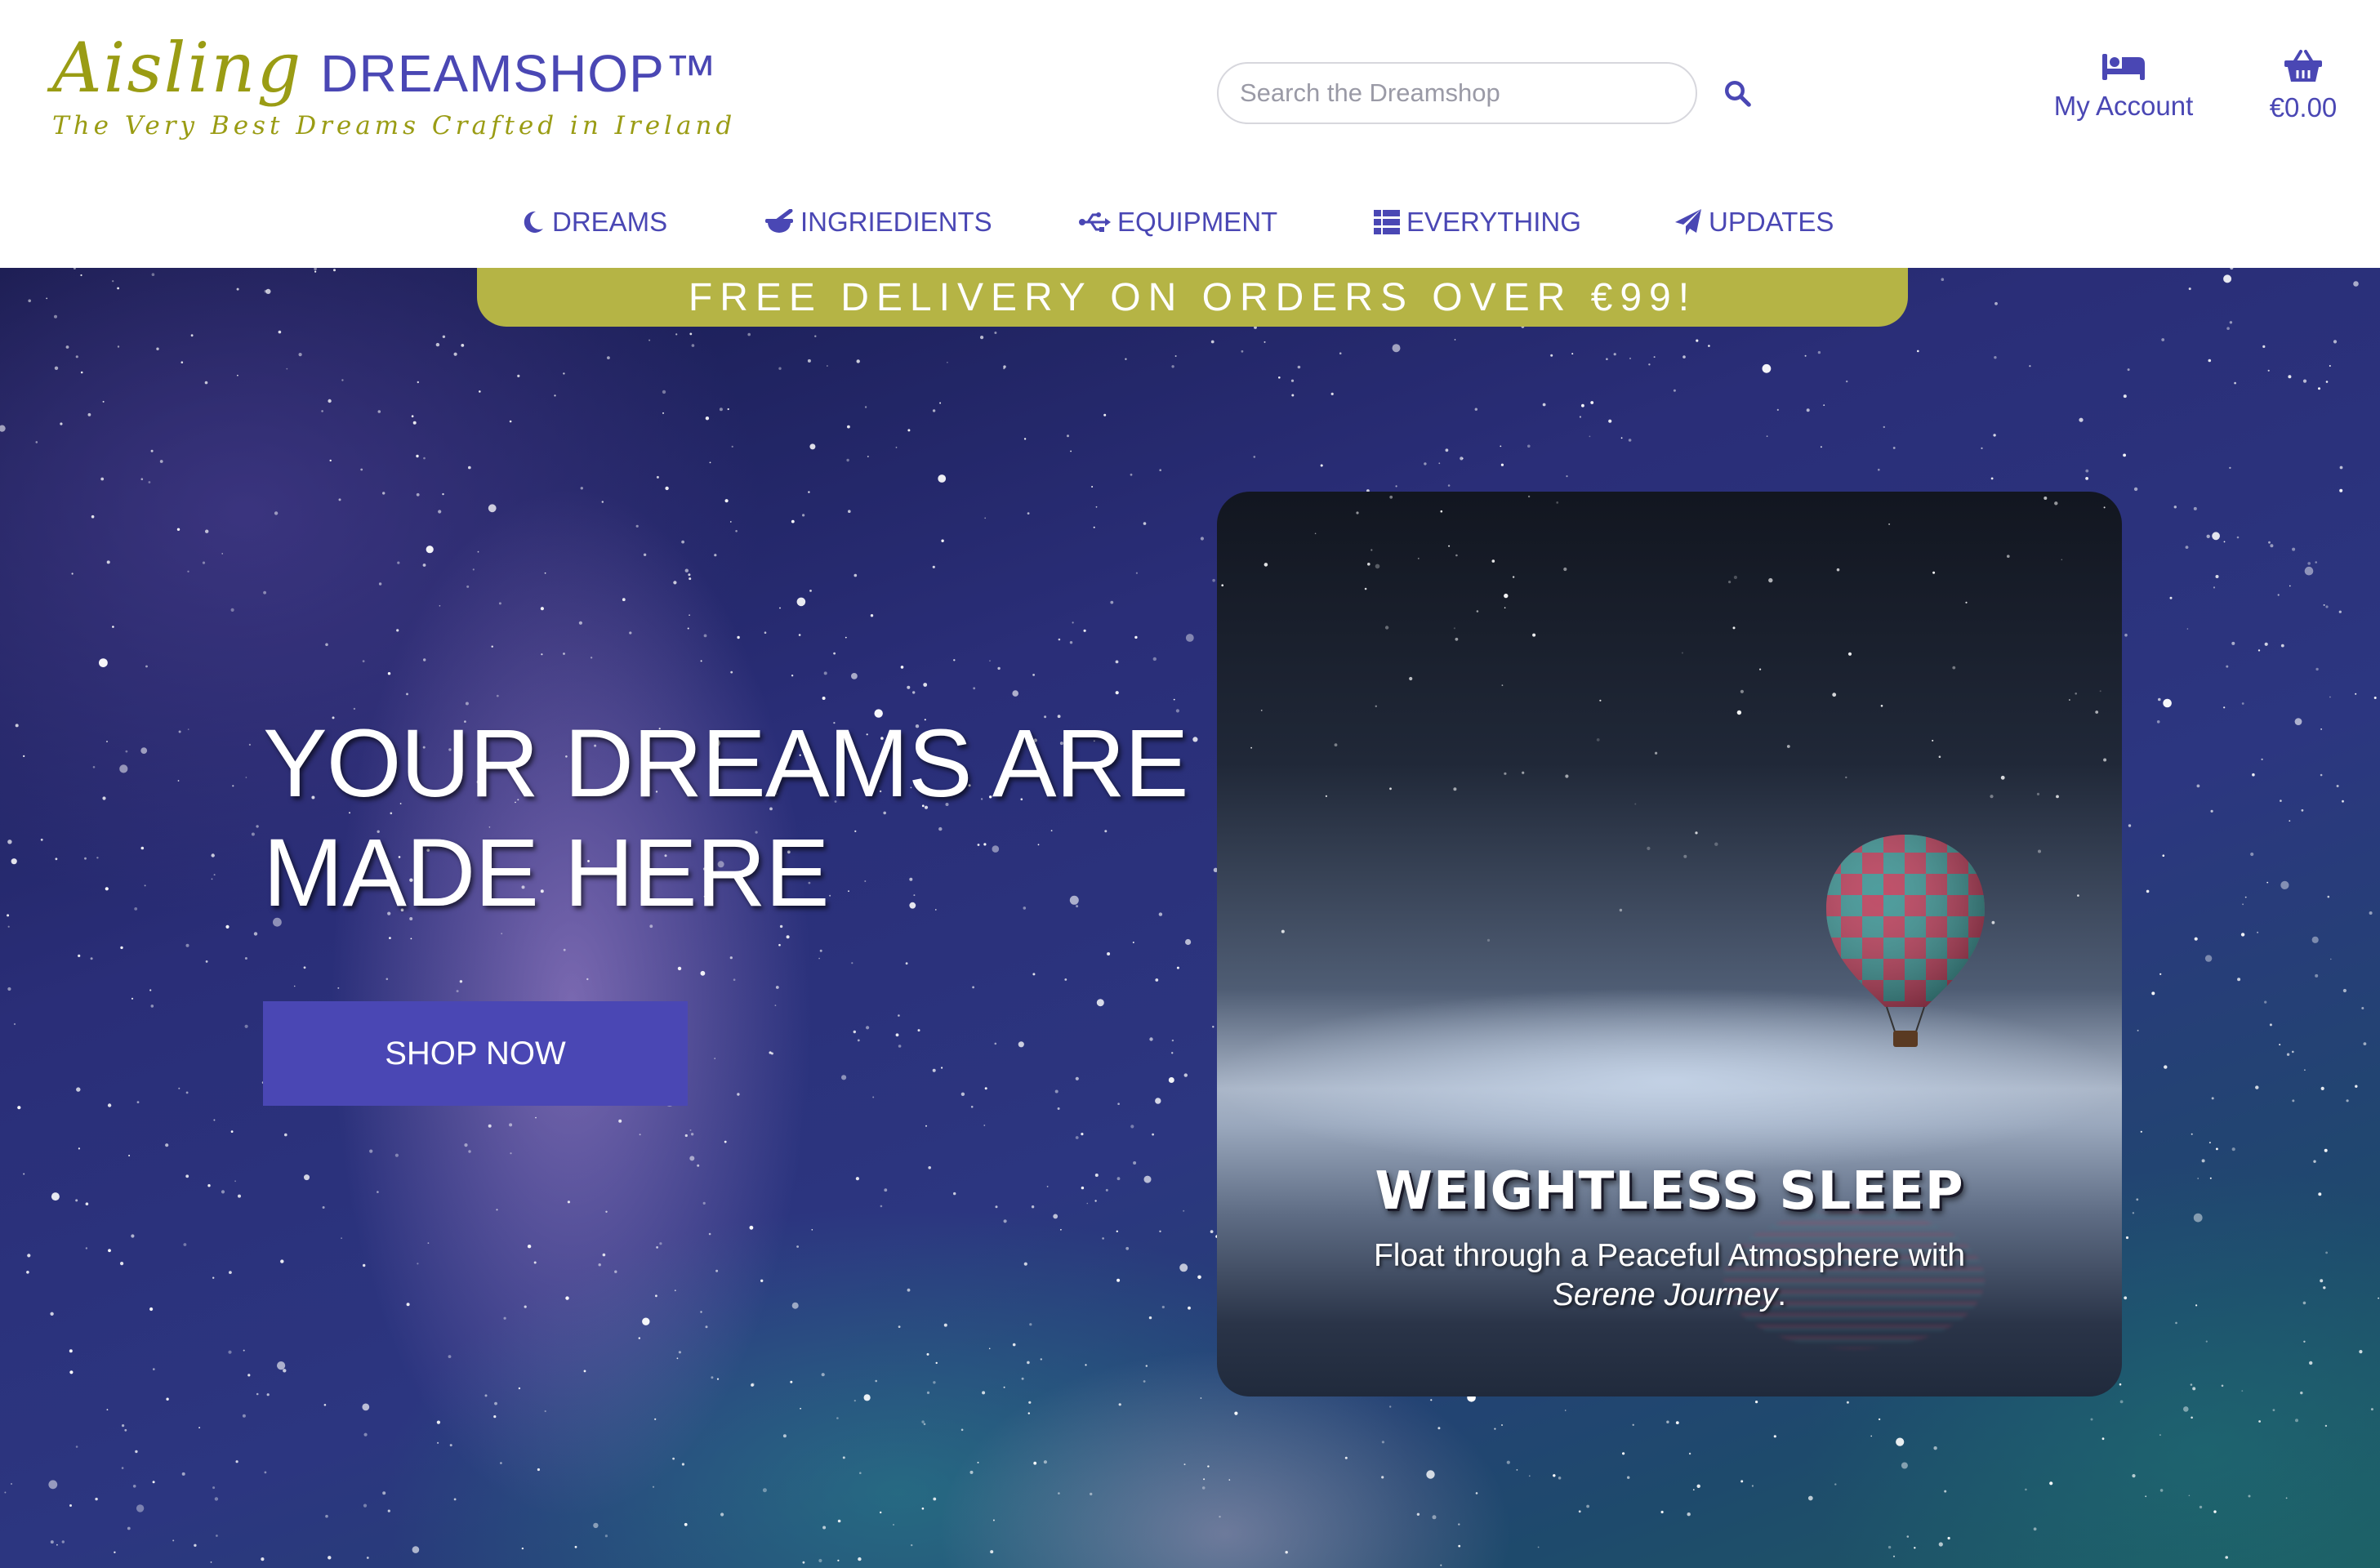 Image resolution: width=2380 pixels, height=1568 pixels. I want to click on search-button, so click(1738, 94).